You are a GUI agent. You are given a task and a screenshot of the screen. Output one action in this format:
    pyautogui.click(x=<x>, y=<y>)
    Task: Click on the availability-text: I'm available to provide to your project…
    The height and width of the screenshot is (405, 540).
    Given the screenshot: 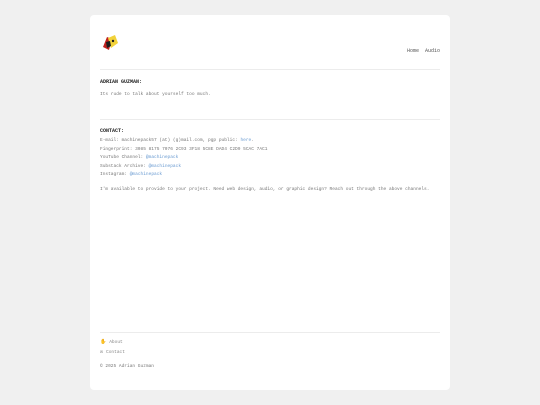 What is the action you would take?
    pyautogui.click(x=265, y=189)
    